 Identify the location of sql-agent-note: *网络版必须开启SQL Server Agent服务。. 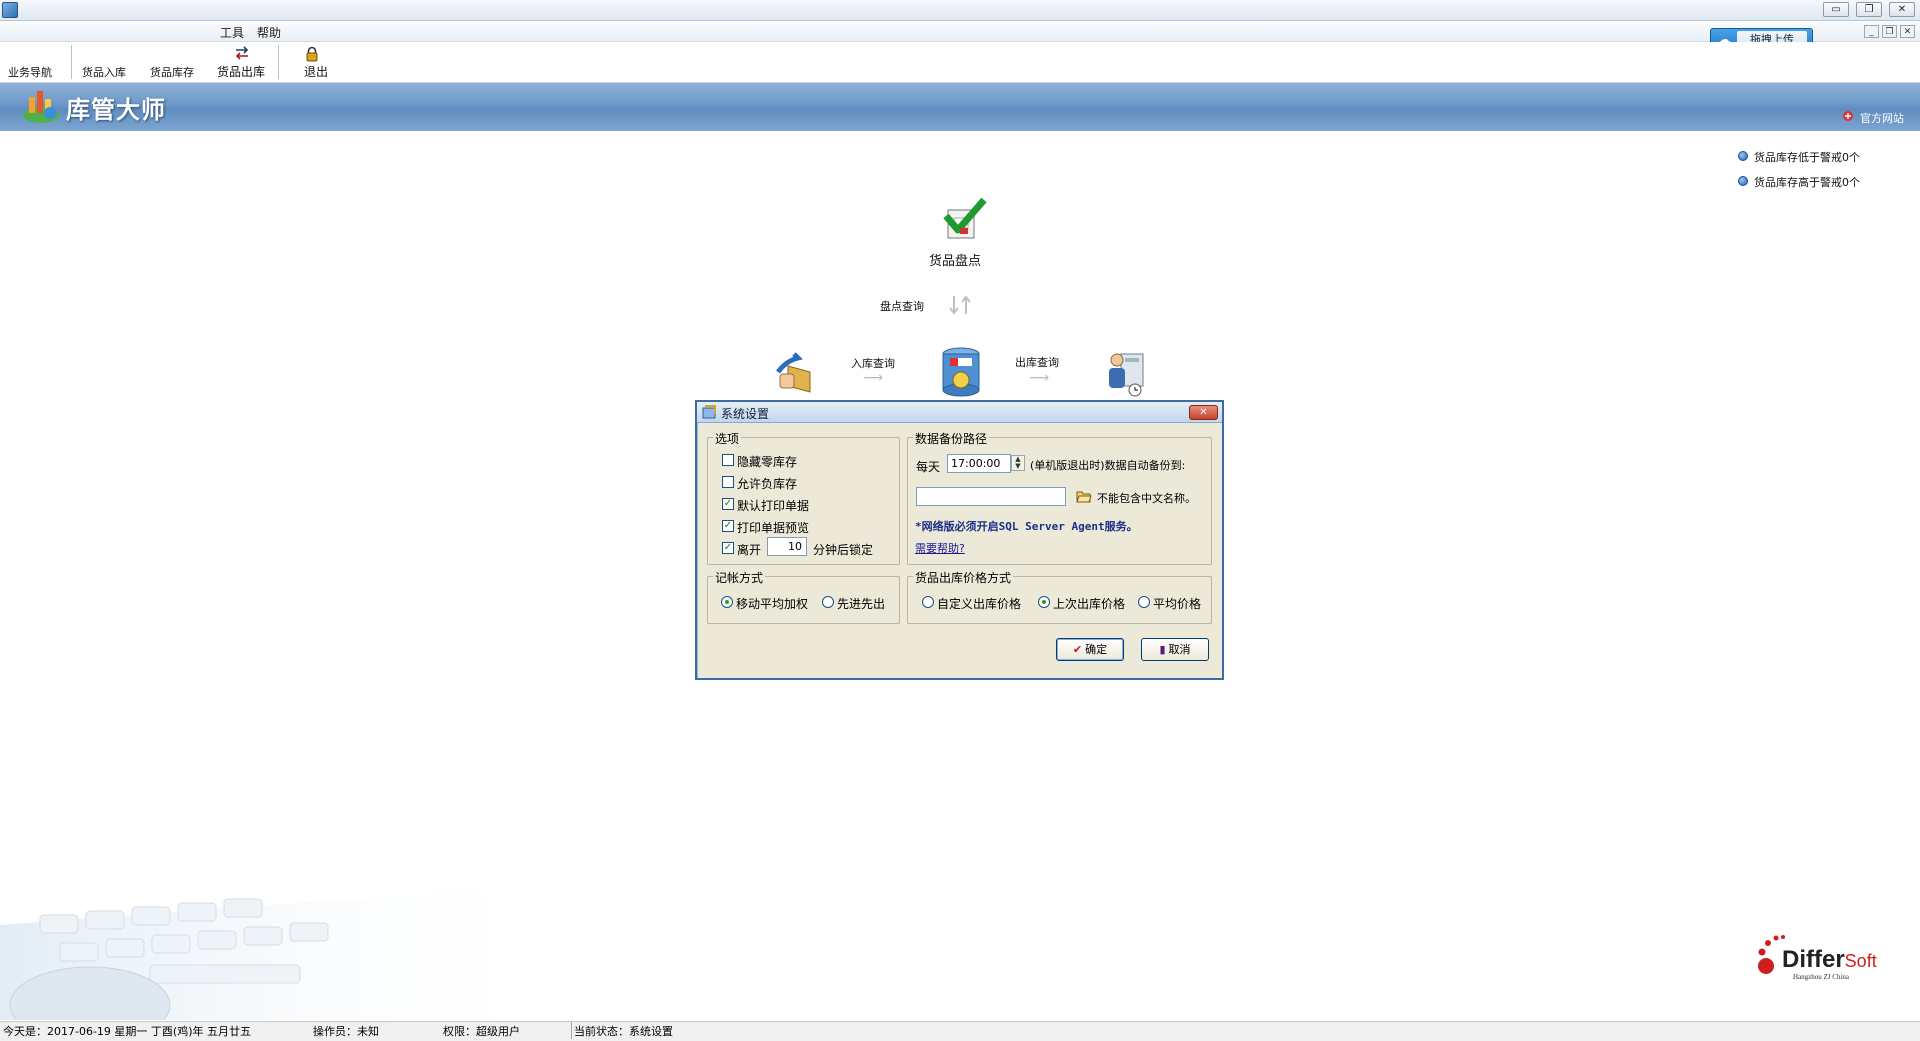
(1026, 526).